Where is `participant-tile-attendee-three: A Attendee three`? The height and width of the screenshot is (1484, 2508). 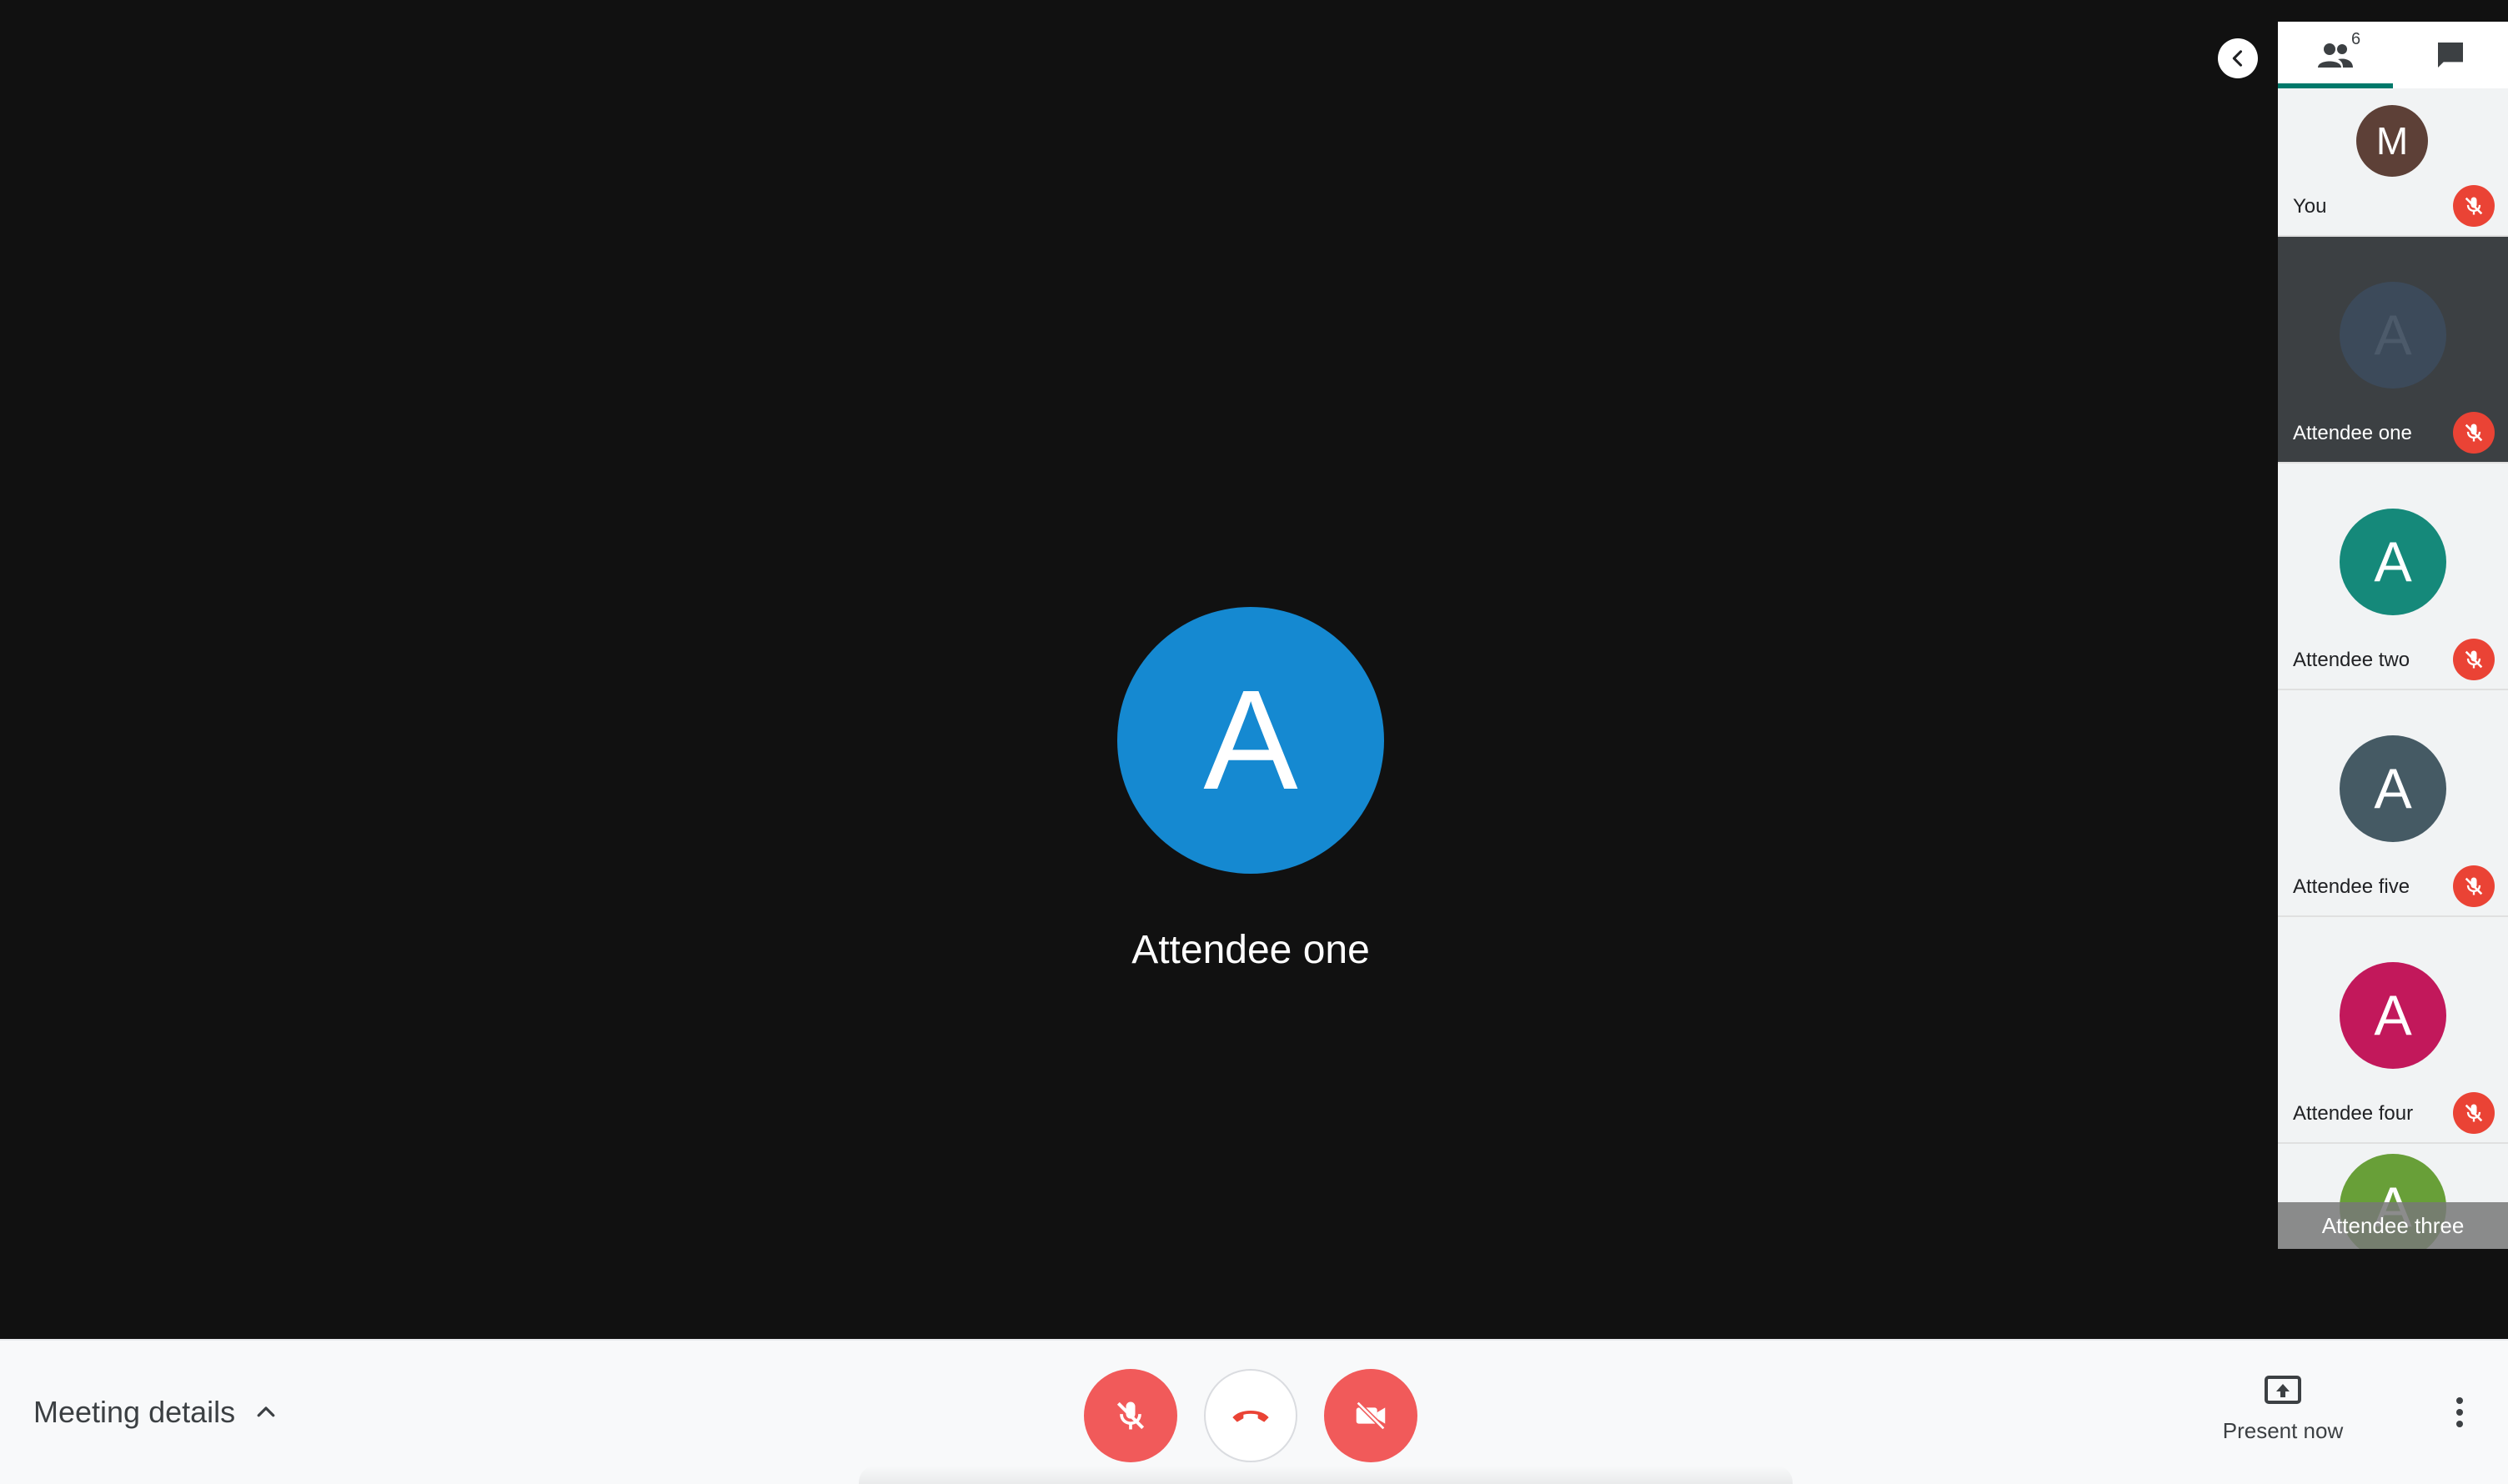
participant-tile-attendee-three: A Attendee three is located at coordinates (2393, 1196).